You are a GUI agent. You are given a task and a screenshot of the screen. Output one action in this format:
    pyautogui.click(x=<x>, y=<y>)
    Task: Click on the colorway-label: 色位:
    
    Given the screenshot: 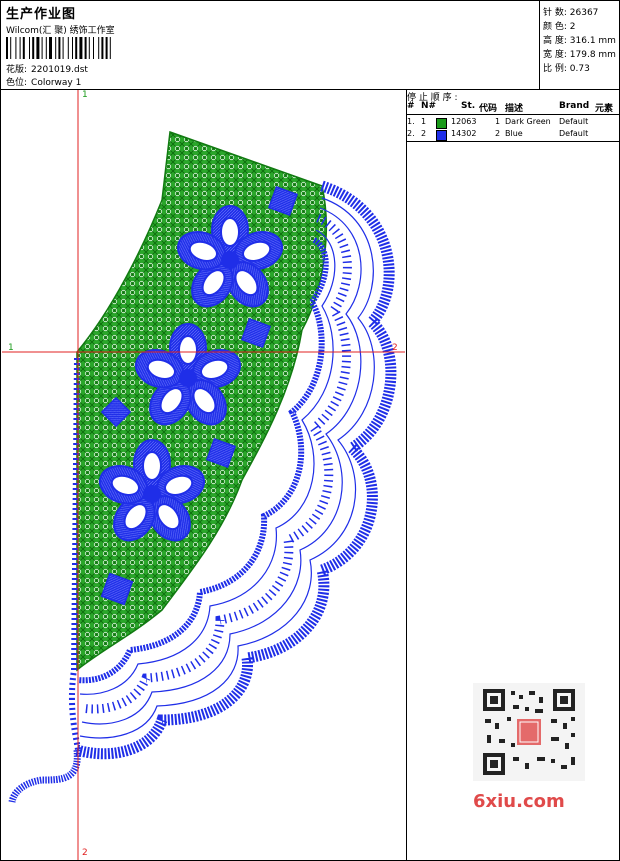 What is the action you would take?
    pyautogui.click(x=17, y=83)
    